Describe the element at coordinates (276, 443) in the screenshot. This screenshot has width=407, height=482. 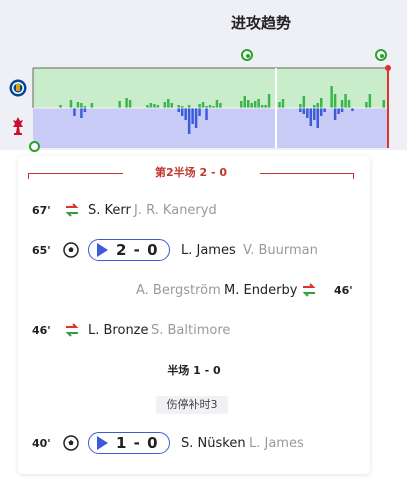
I see `goal-assist: L. James` at that location.